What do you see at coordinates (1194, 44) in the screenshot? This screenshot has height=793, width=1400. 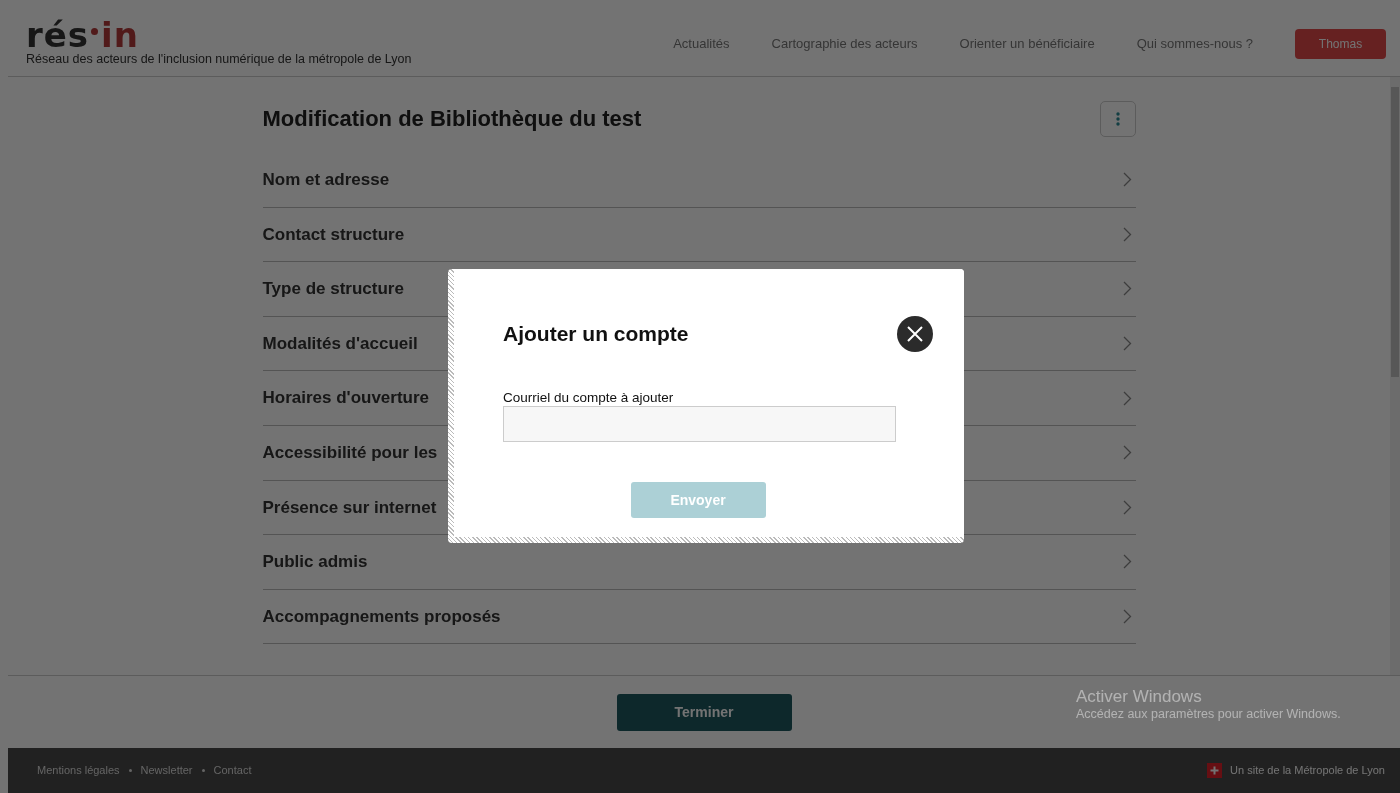 I see `nav-link: Qui sommes-nous ?` at bounding box center [1194, 44].